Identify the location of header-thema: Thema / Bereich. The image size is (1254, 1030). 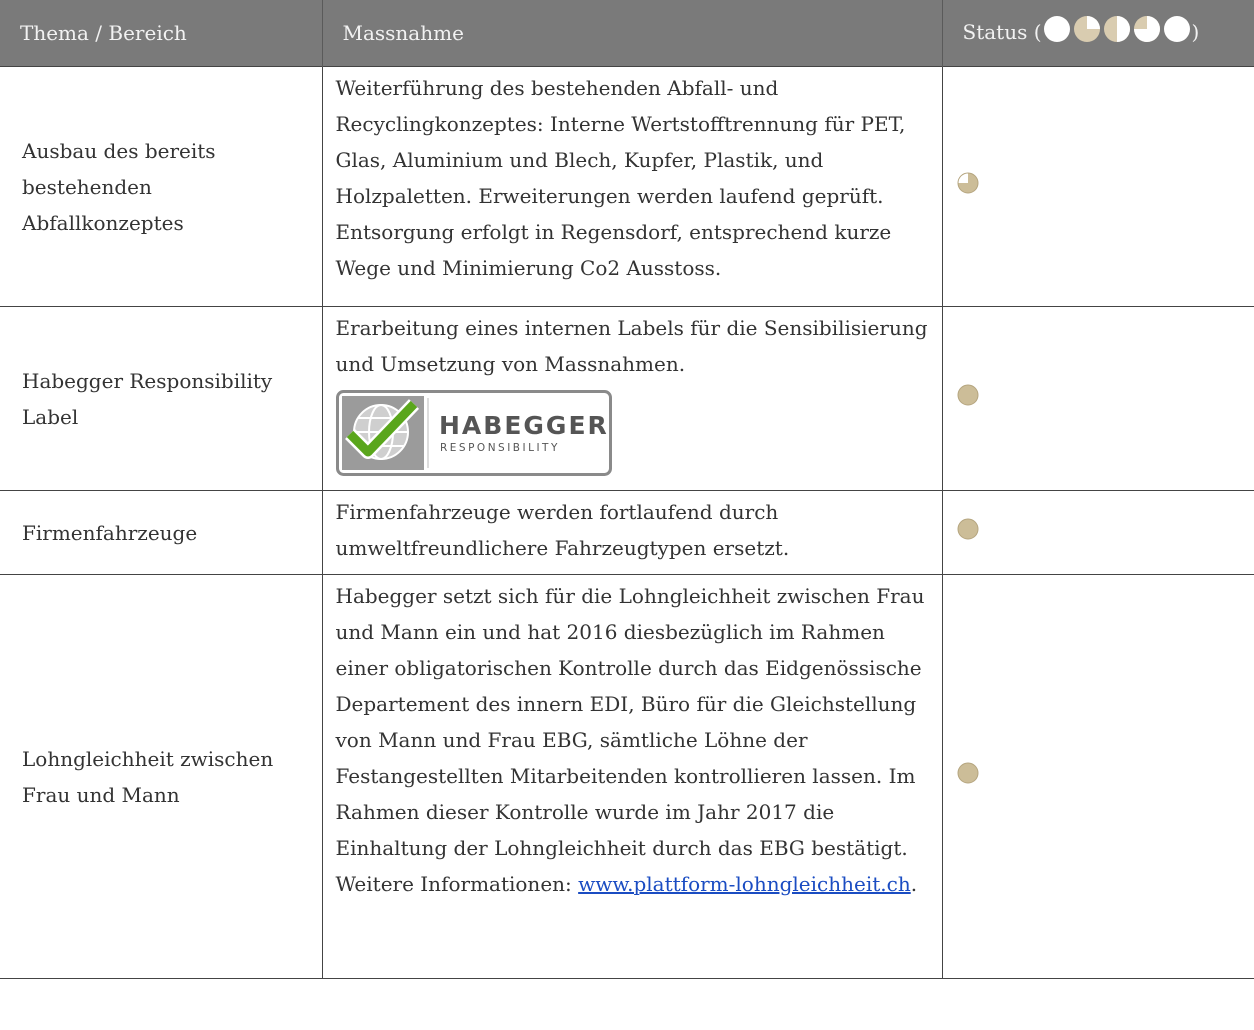
(161, 33).